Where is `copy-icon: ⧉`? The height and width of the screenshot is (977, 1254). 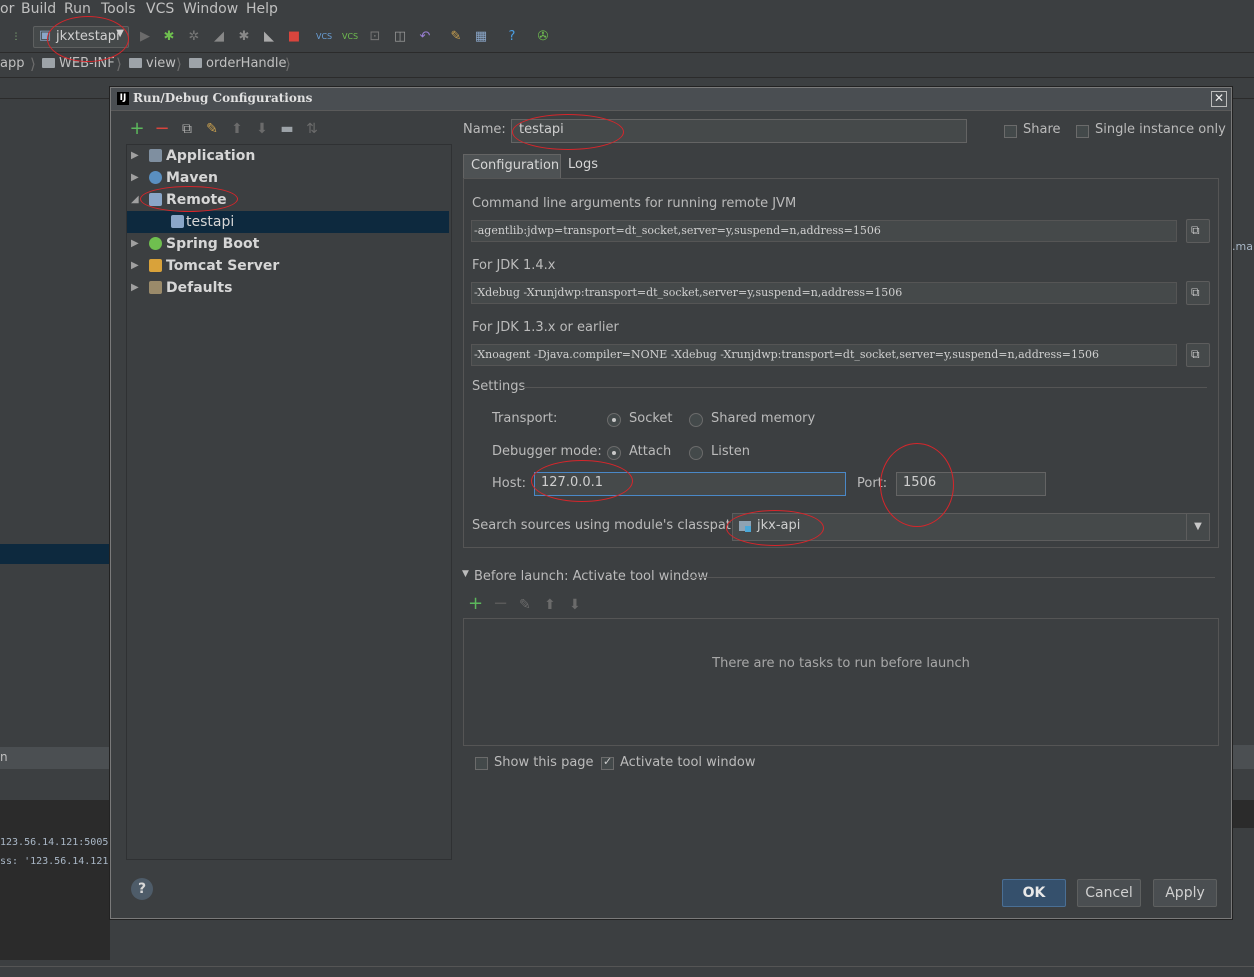
copy-icon: ⧉ is located at coordinates (1195, 230).